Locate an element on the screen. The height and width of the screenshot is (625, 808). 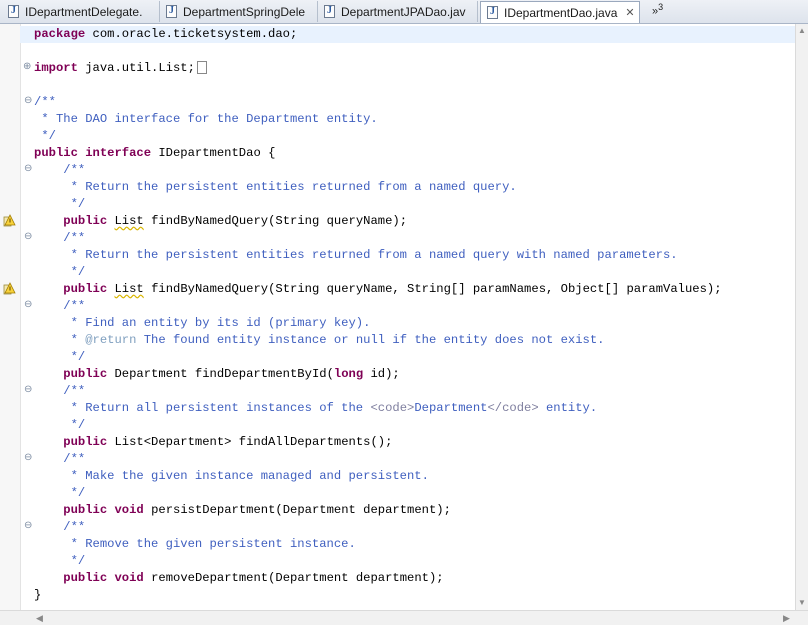
horizontal-scrollbar: ◀ ▶ is located at coordinates (404, 617).